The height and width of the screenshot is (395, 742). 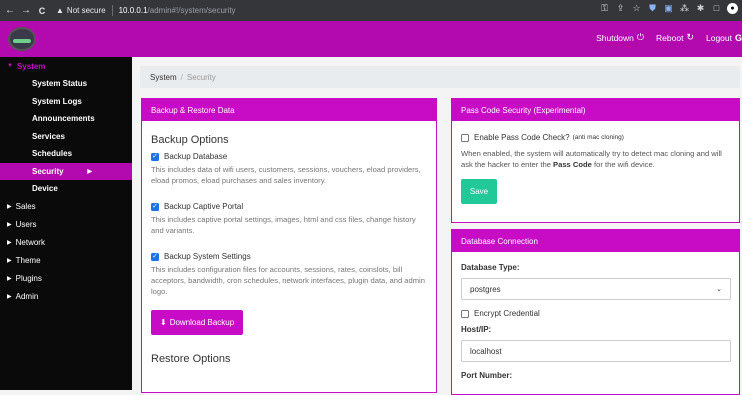 I want to click on sidebar-item-system-status: System Status, so click(x=66, y=84).